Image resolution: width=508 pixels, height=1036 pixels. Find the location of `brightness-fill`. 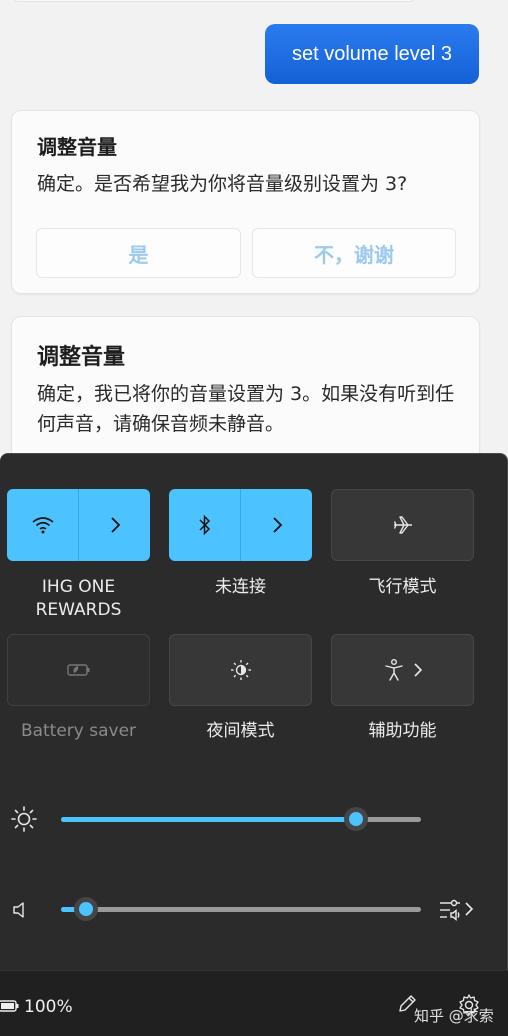

brightness-fill is located at coordinates (209, 819).